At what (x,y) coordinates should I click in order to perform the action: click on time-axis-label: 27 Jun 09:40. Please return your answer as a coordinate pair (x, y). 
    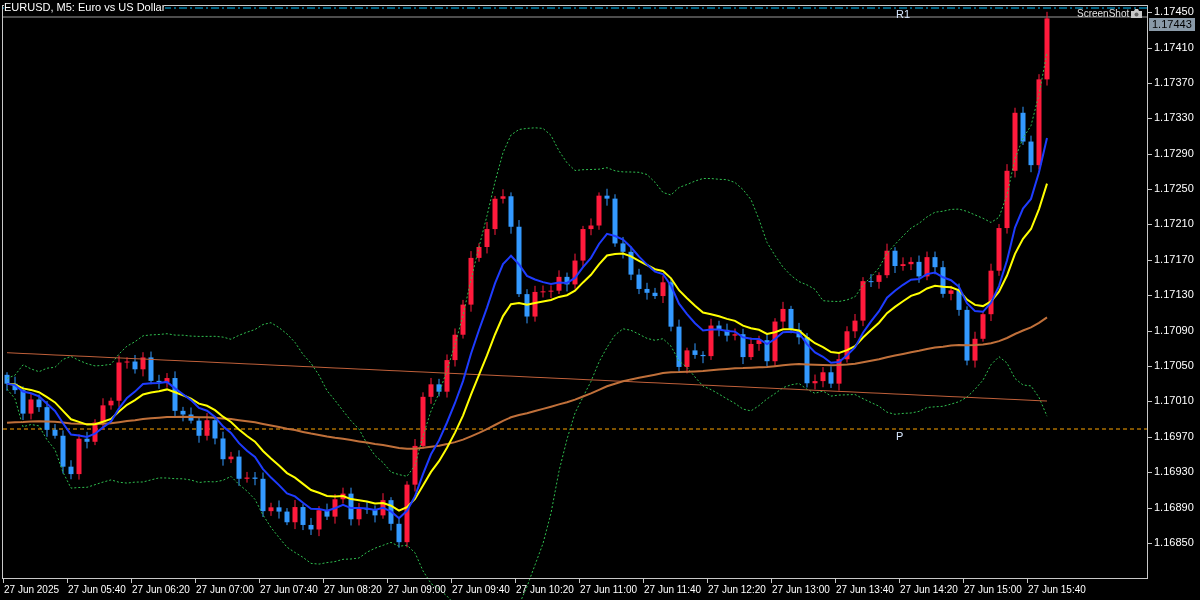
    Looking at the image, I should click on (481, 589).